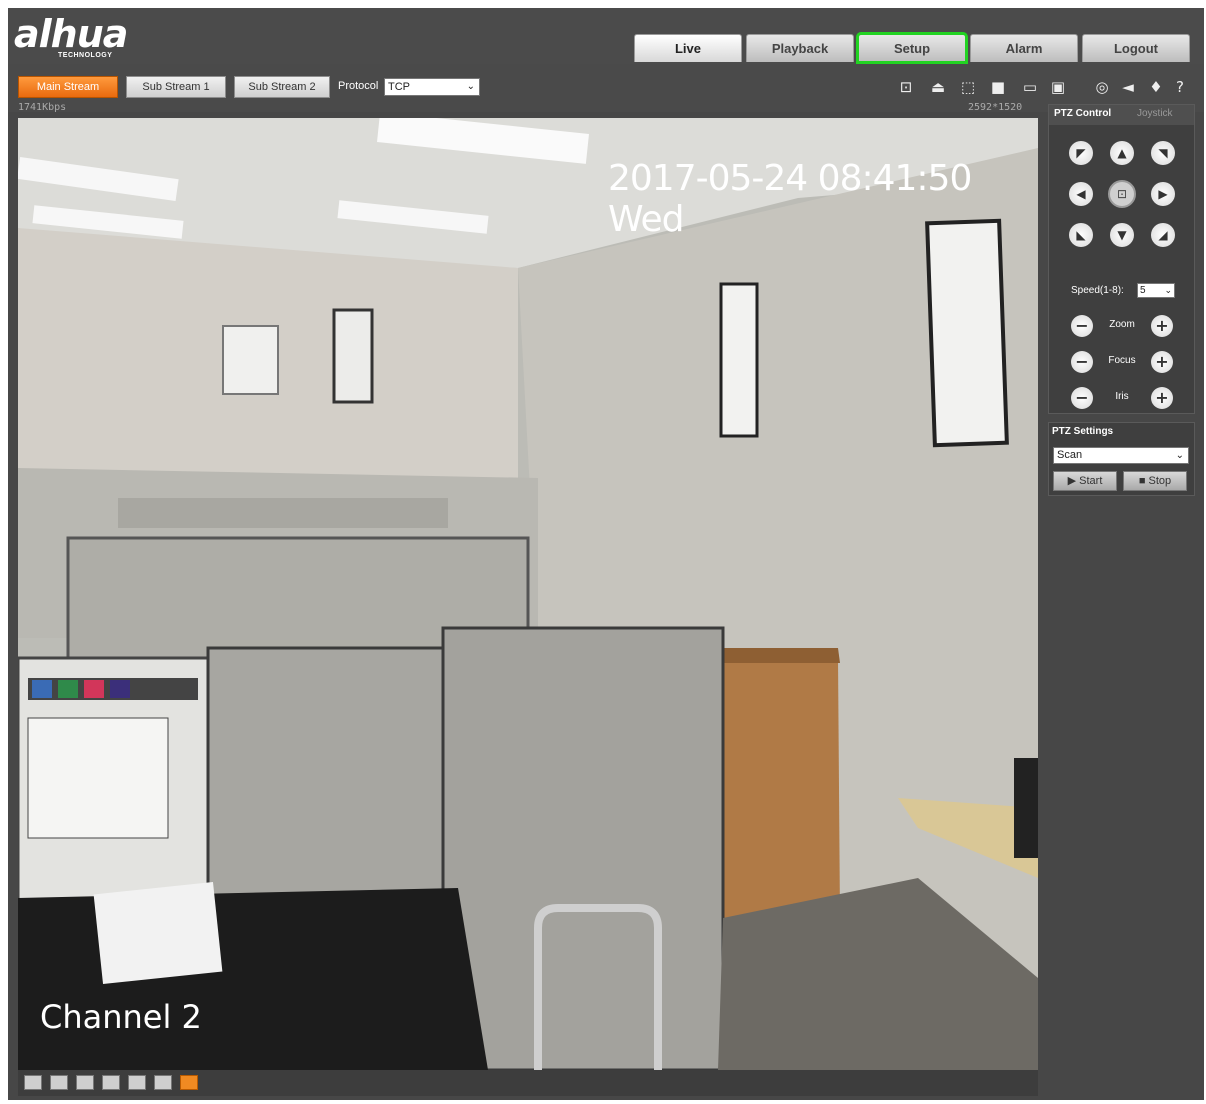  What do you see at coordinates (995, 107) in the screenshot?
I see `resolution-readout: 2592*1520` at bounding box center [995, 107].